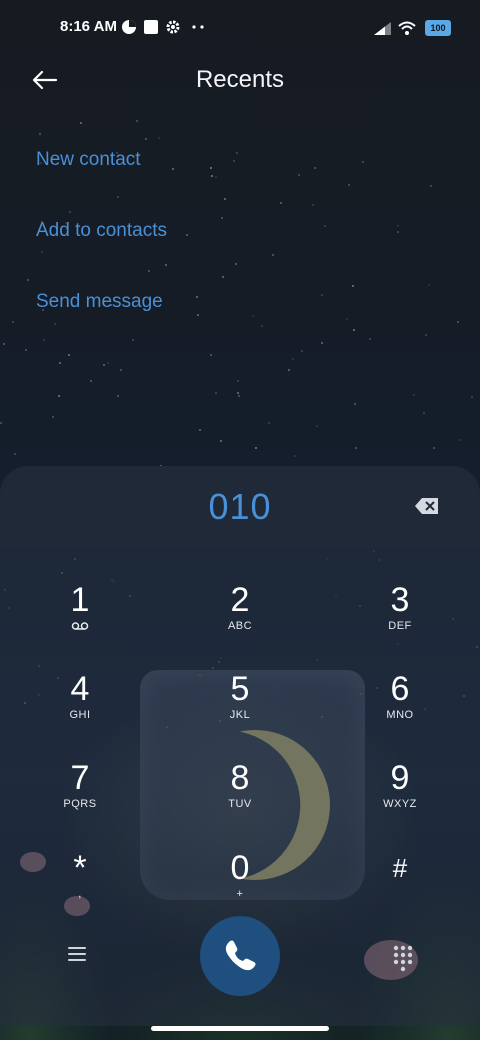 The height and width of the screenshot is (1040, 480). I want to click on add-to-contacts-link: Add to contacts, so click(101, 231).